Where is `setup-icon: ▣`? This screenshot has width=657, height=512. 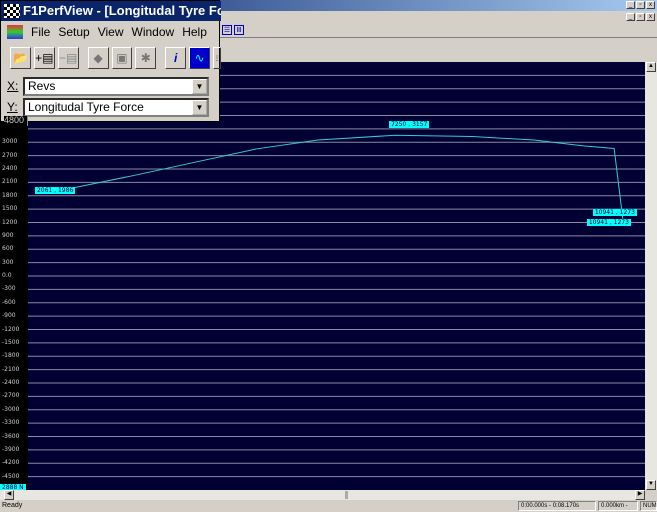 setup-icon: ▣ is located at coordinates (122, 58).